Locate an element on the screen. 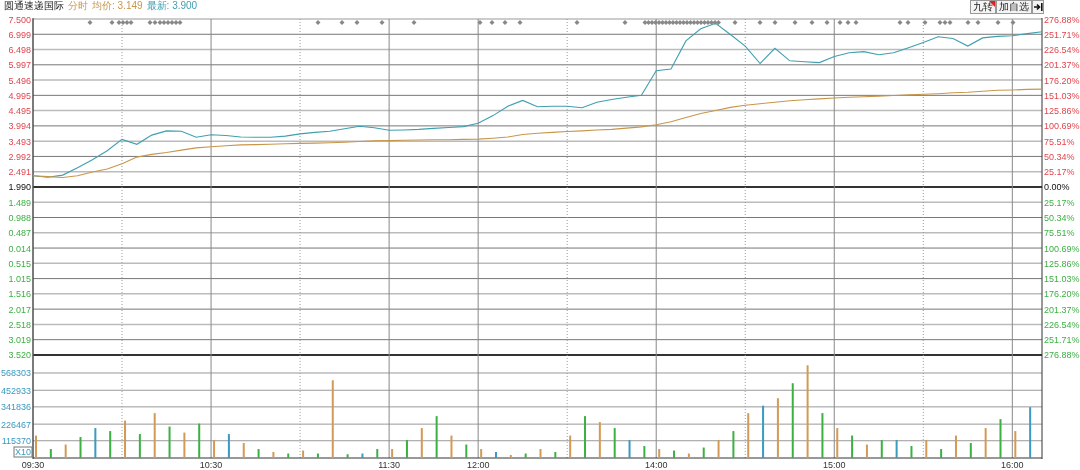  price-axis-label: 3.994 is located at coordinates (19, 126).